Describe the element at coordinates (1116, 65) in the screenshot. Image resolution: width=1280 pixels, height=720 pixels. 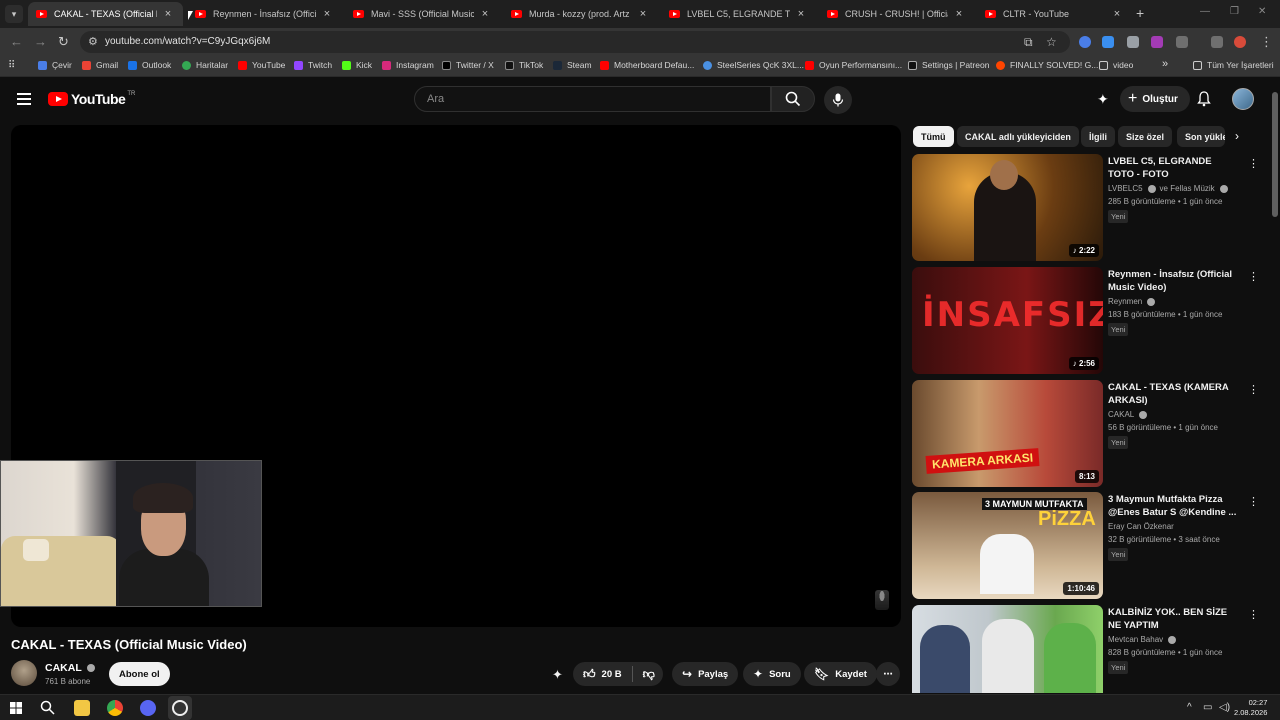
I see `bookmark-folder: video` at that location.